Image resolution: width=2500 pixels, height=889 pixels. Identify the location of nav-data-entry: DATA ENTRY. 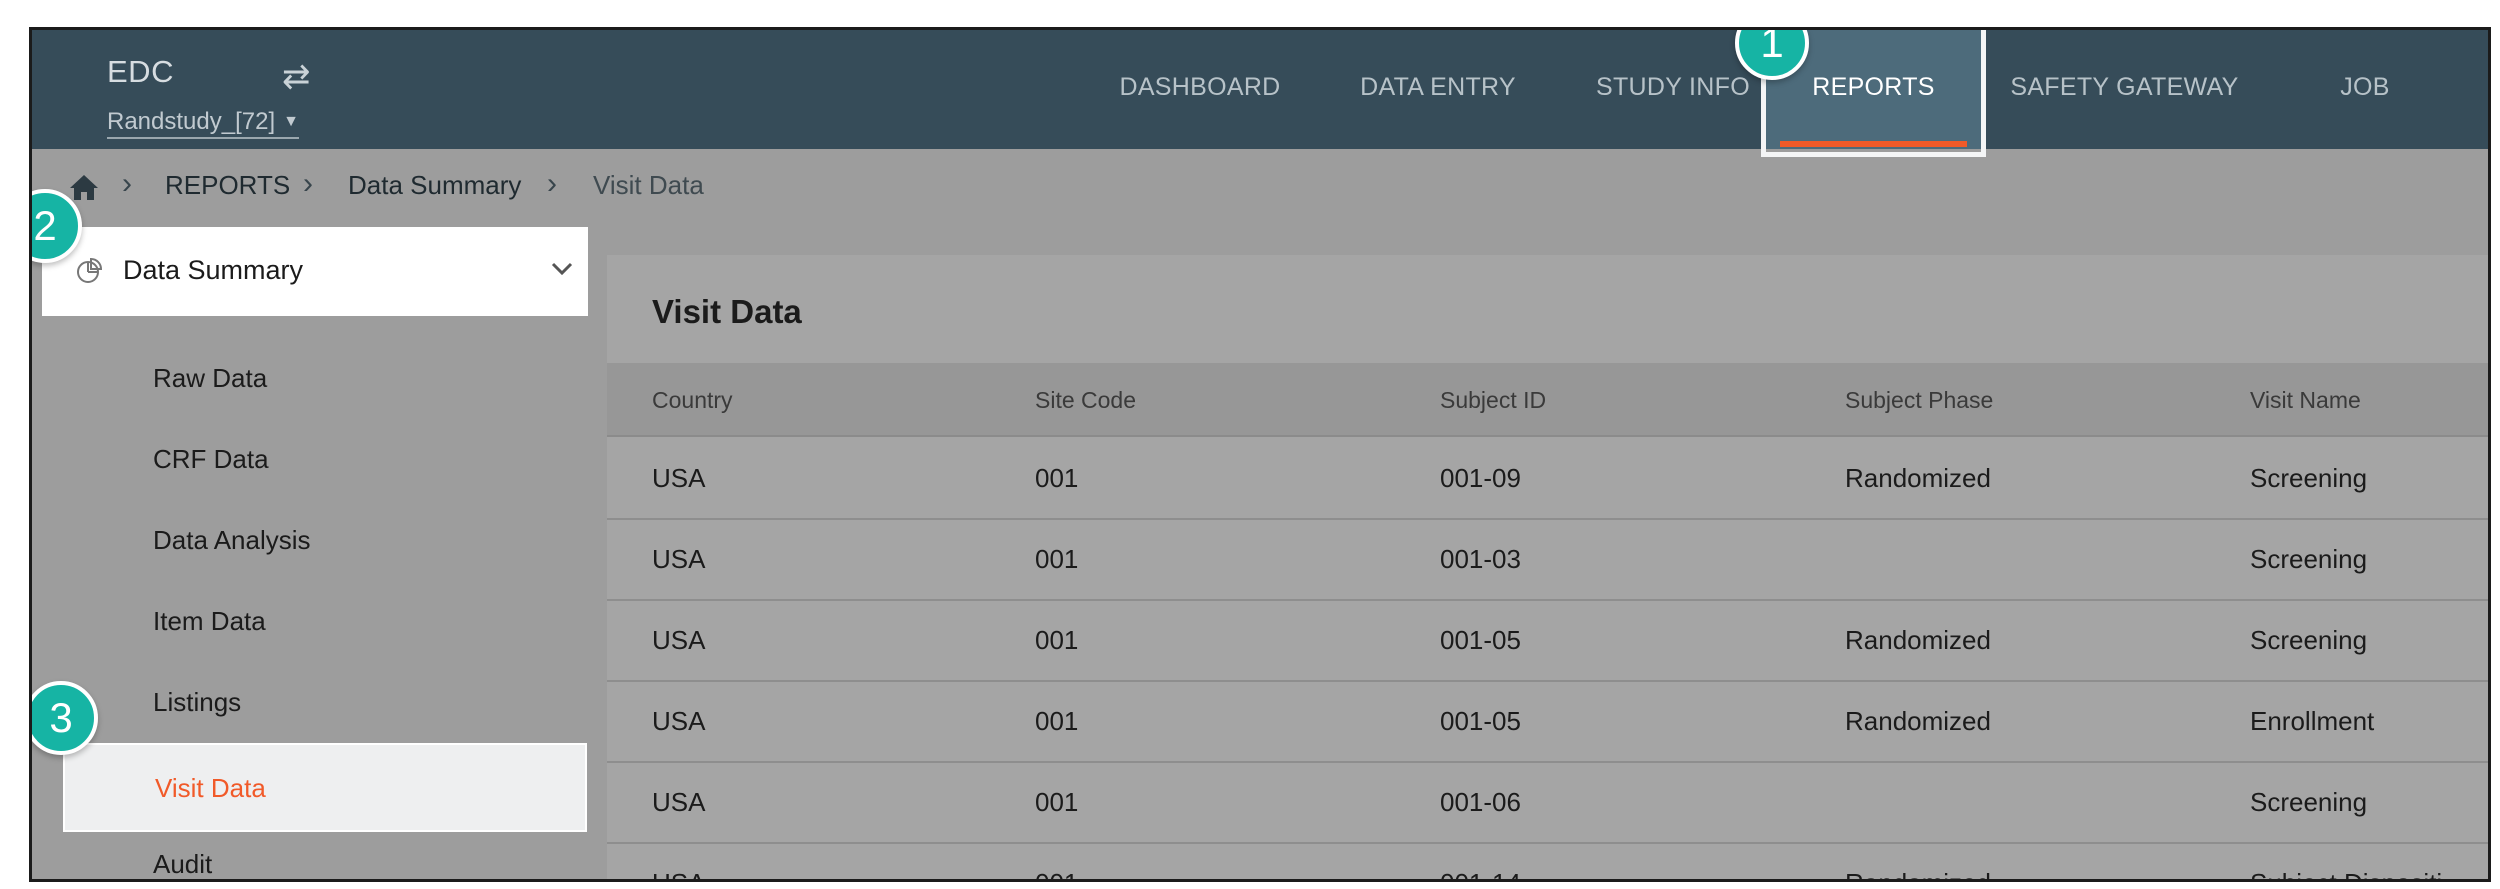
(1438, 89).